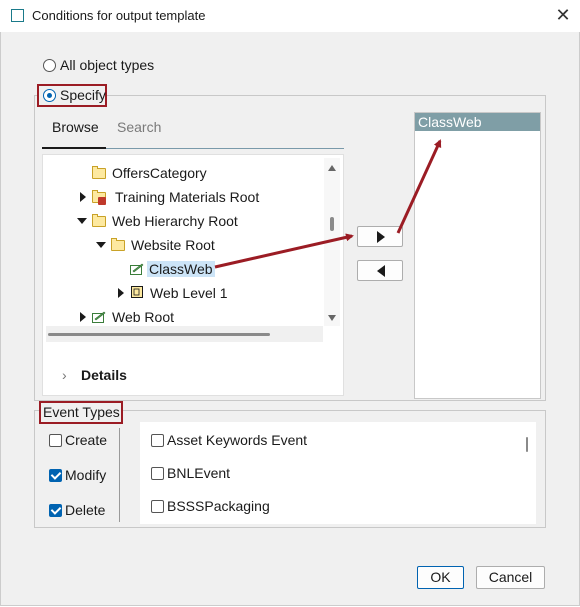 This screenshot has height=607, width=580. I want to click on annotation-arrow-to-list, so click(419, 186).